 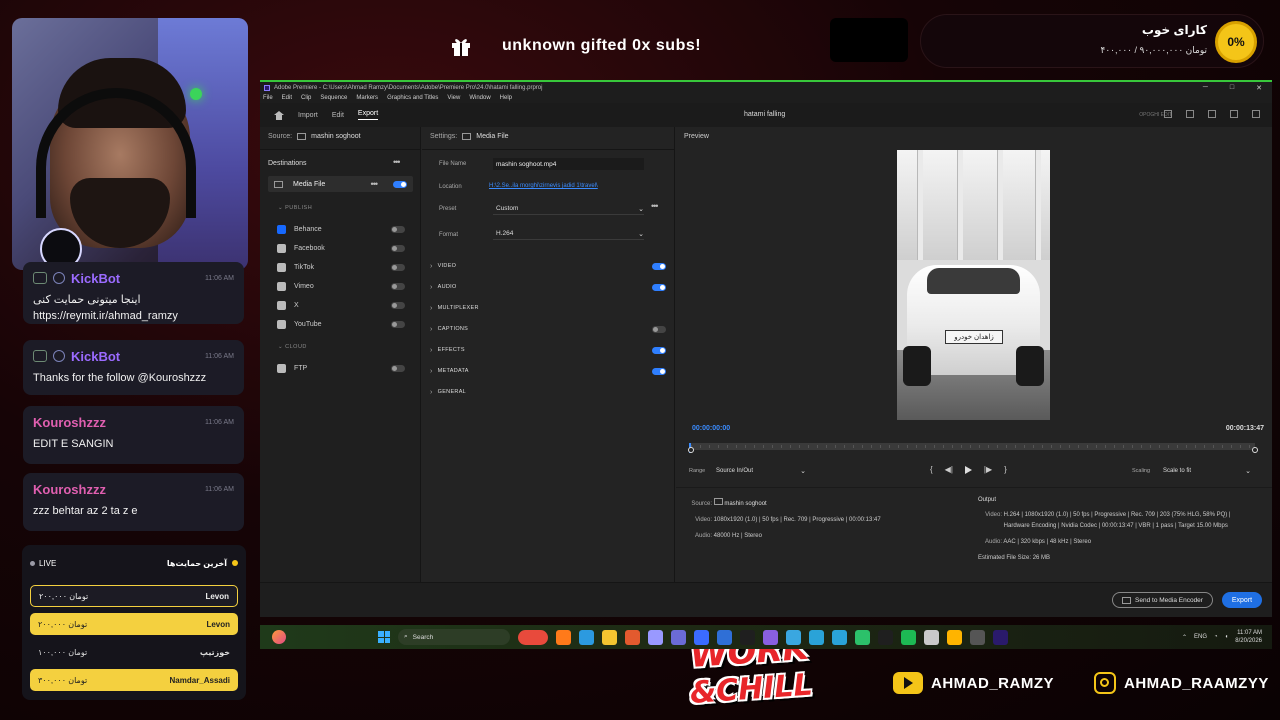 What do you see at coordinates (341, 305) in the screenshot?
I see `dest-item-x: X` at bounding box center [341, 305].